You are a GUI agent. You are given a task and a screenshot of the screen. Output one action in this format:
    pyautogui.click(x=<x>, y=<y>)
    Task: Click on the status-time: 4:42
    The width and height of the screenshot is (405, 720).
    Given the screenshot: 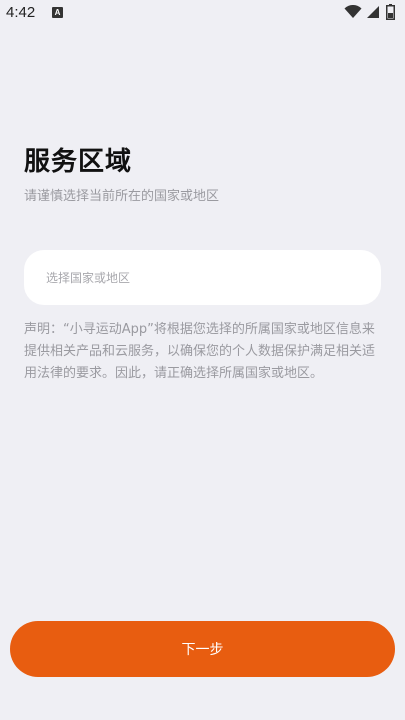 What is the action you would take?
    pyautogui.click(x=21, y=12)
    